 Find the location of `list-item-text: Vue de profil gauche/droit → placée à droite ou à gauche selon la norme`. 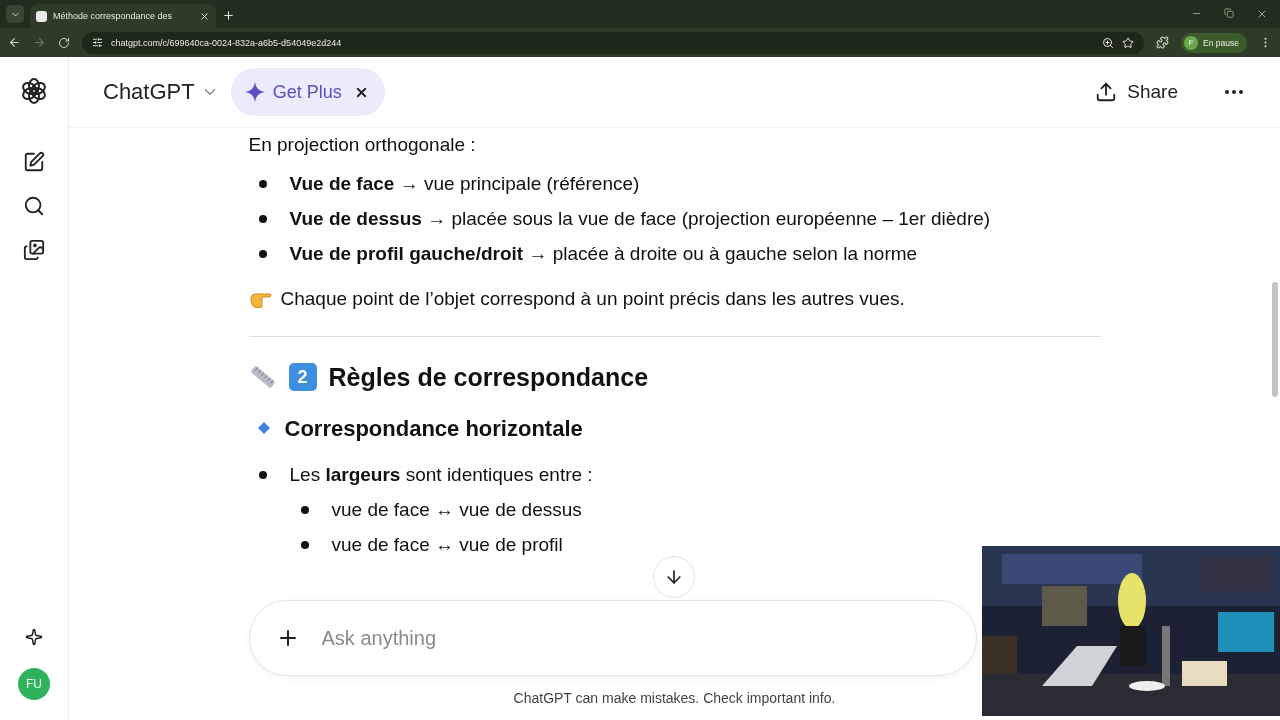

list-item-text: Vue de profil gauche/droit → placée à droite ou à gauche selon la norme is located at coordinates (603, 254).